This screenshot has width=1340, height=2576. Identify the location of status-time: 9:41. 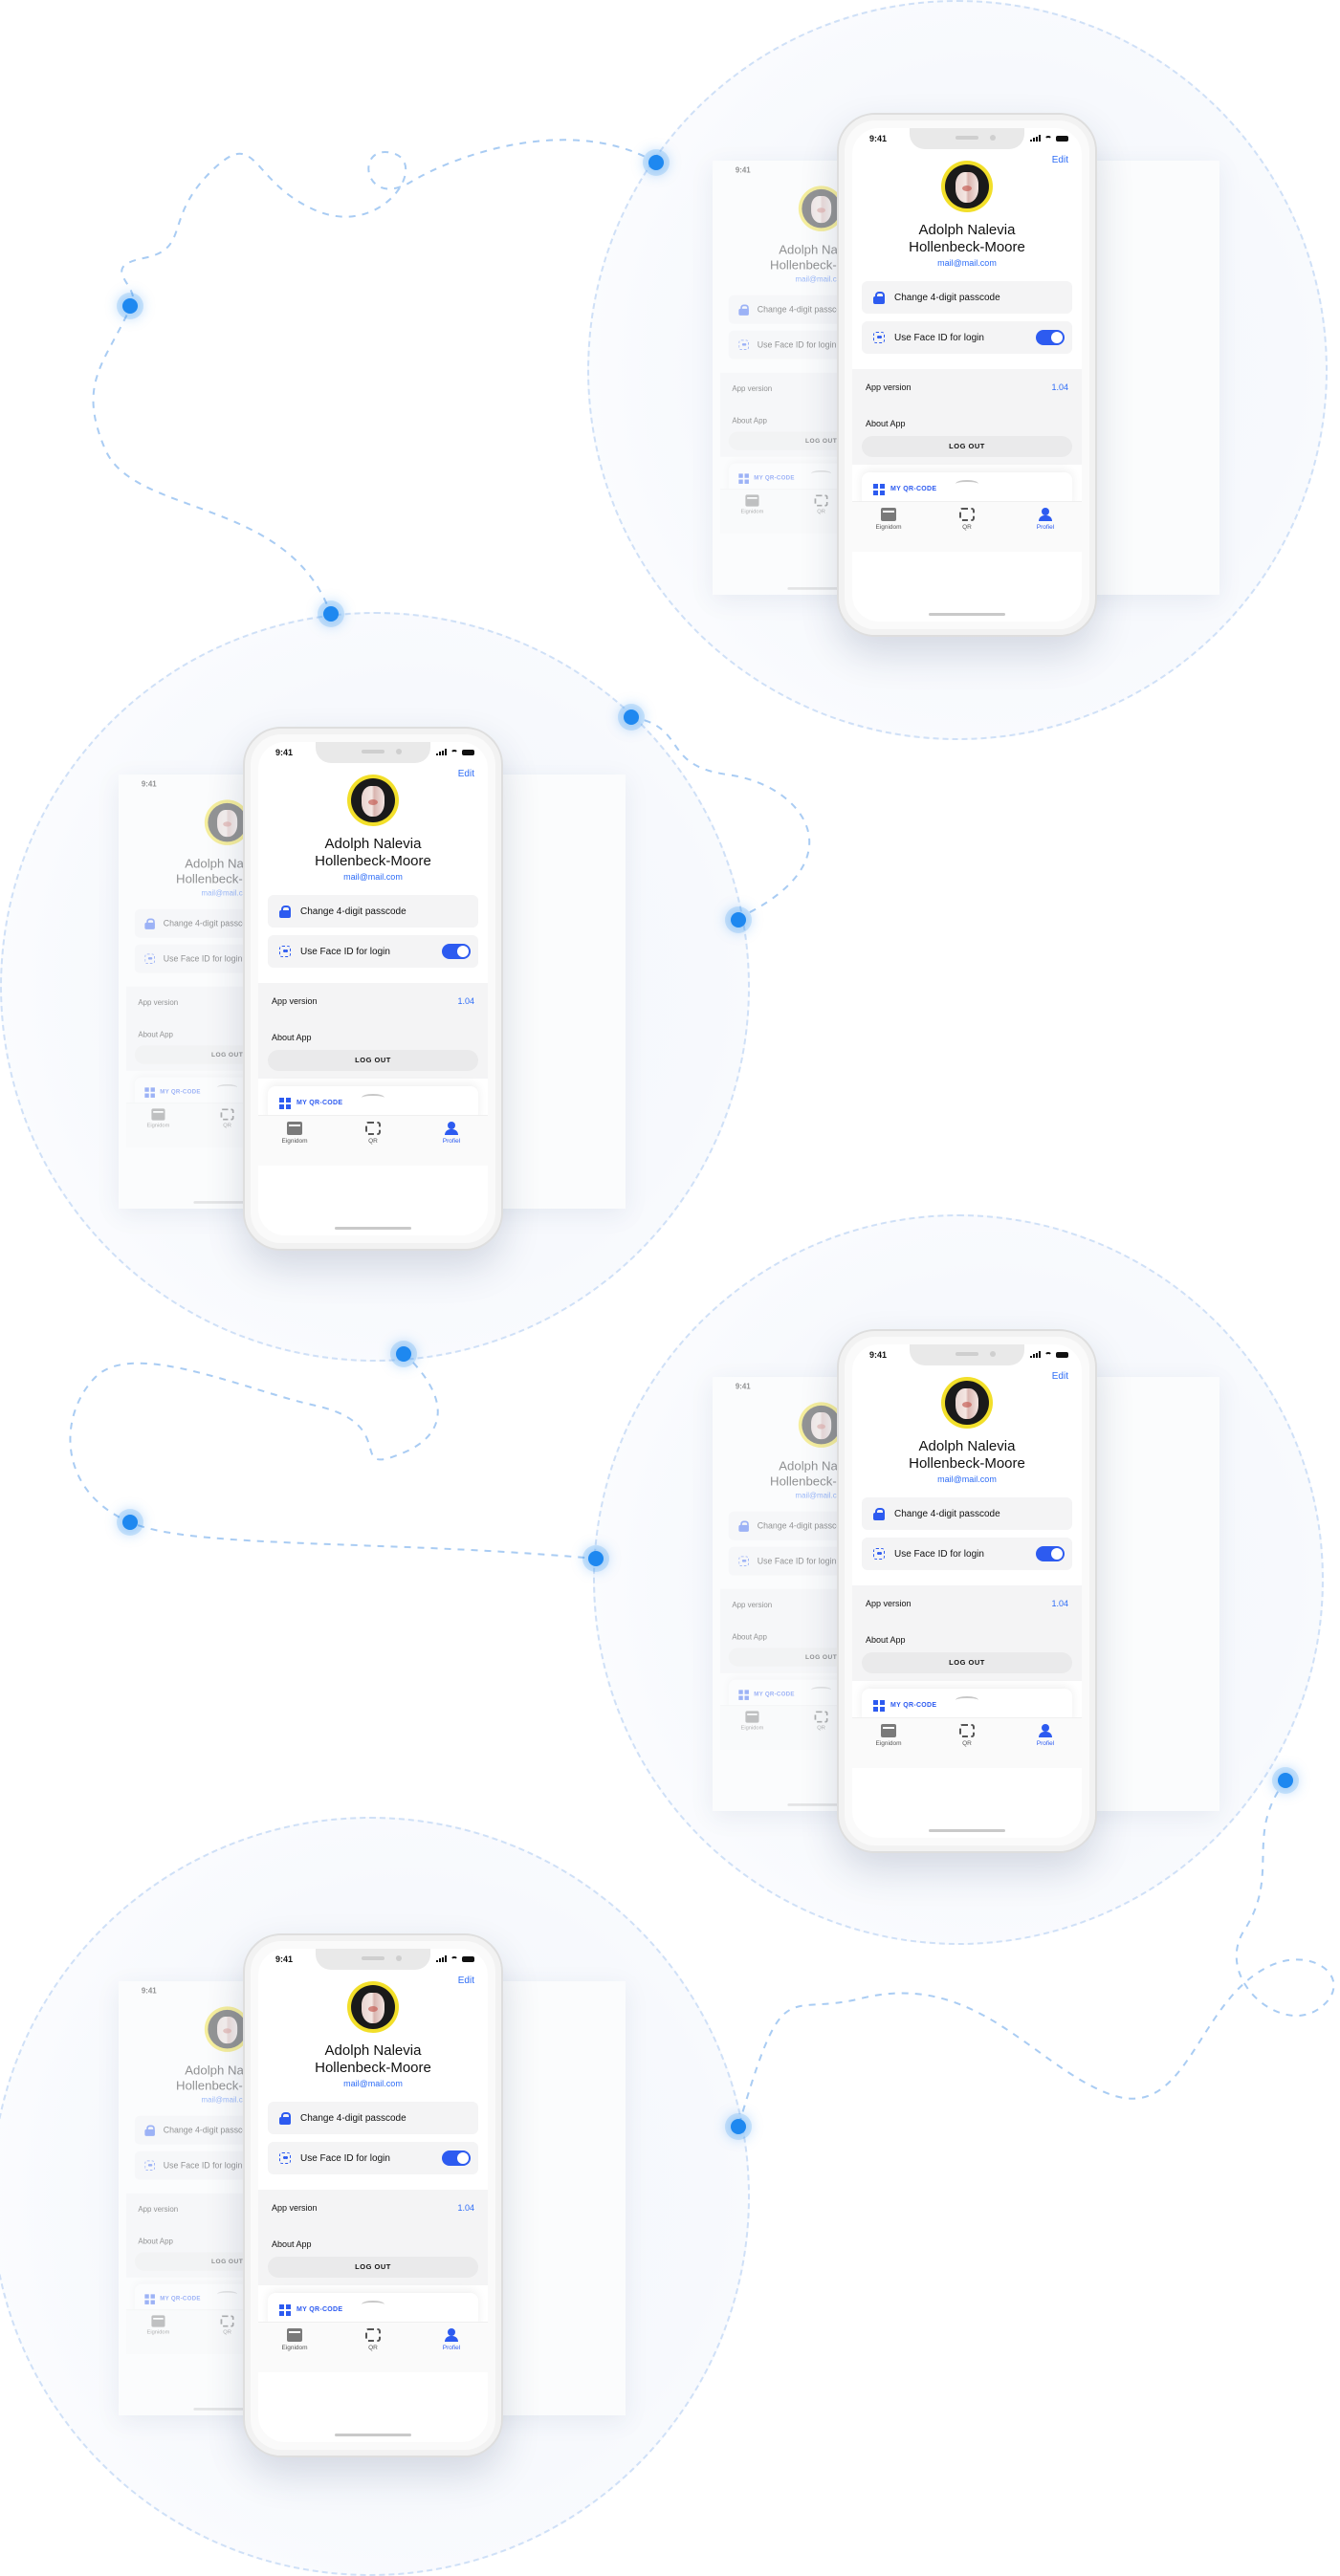
(149, 784).